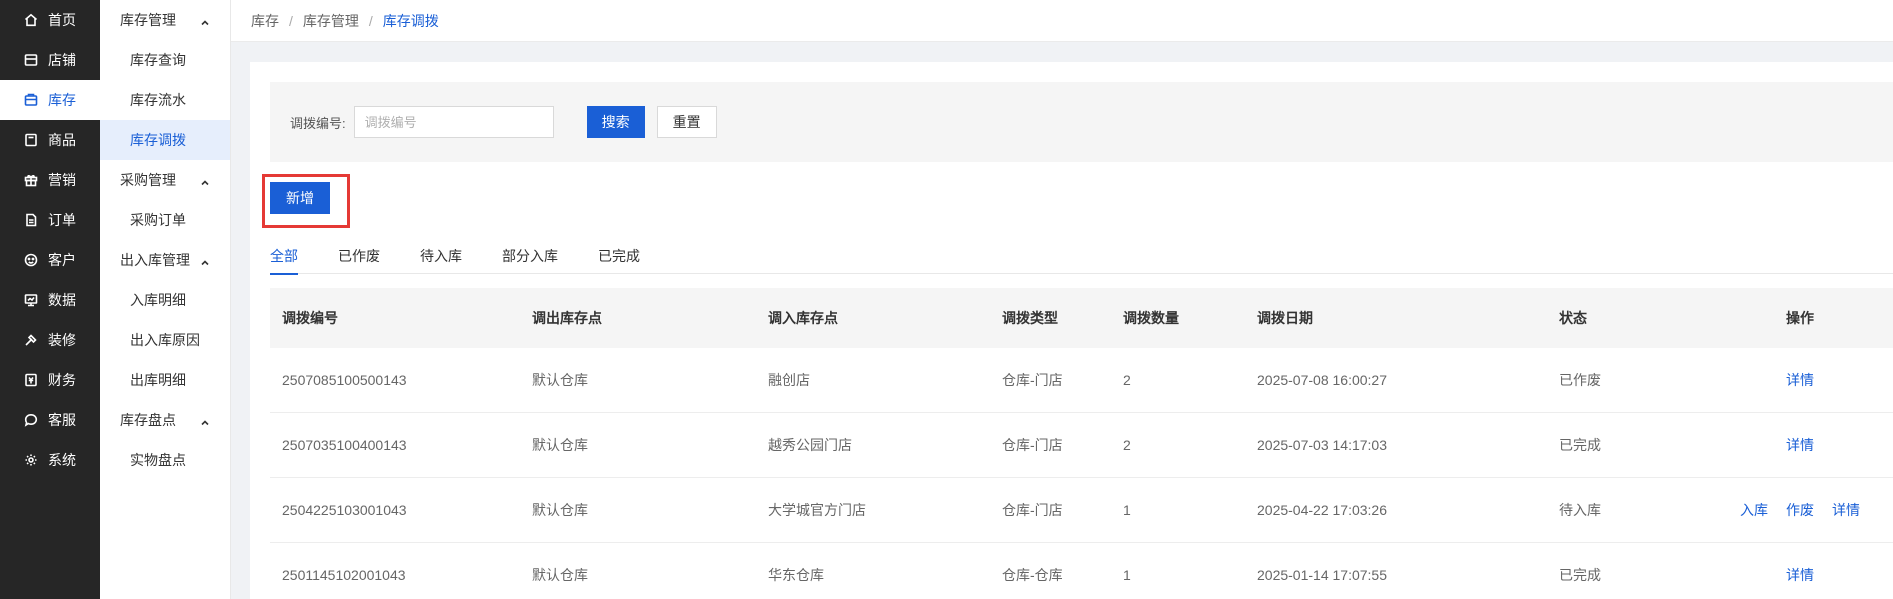 The width and height of the screenshot is (1893, 599). What do you see at coordinates (530, 256) in the screenshot?
I see `tab-partial-in: 部分入库` at bounding box center [530, 256].